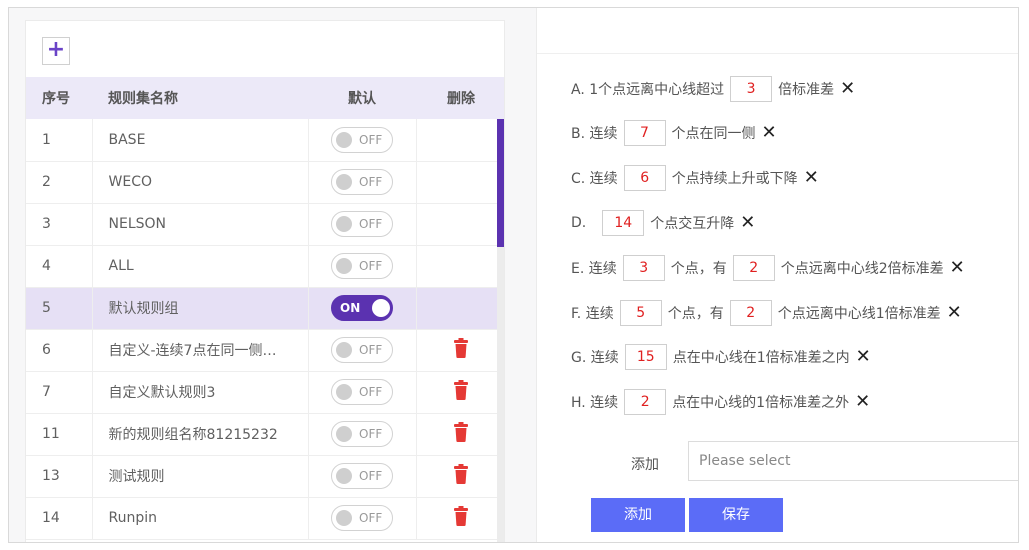 The height and width of the screenshot is (550, 1029). What do you see at coordinates (200, 224) in the screenshot?
I see `row-name: NELSON` at bounding box center [200, 224].